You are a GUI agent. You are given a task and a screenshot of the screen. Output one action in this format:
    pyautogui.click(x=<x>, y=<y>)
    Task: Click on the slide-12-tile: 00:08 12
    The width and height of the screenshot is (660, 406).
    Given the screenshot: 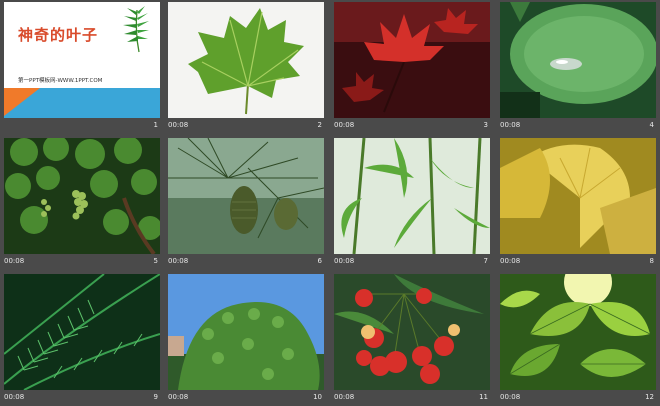 What is the action you would take?
    pyautogui.click(x=578, y=338)
    